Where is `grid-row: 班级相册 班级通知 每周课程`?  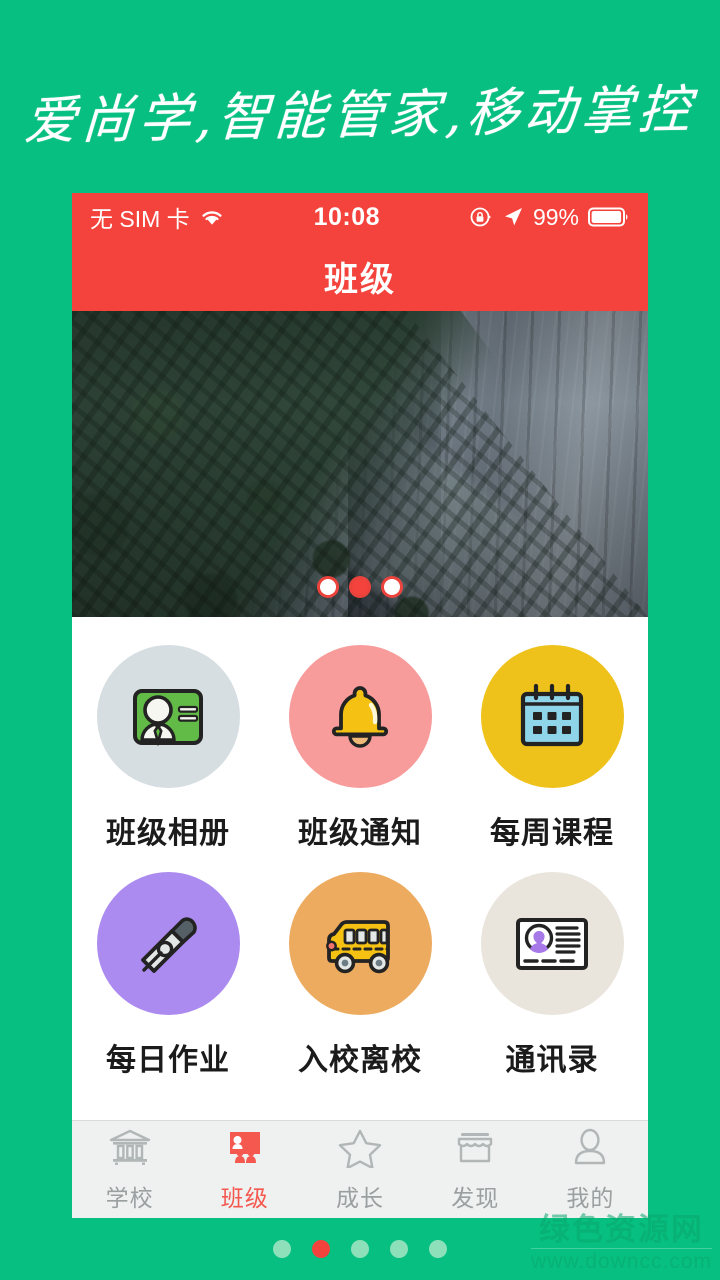
grid-row: 班级相册 班级通知 每周课程 is located at coordinates (360, 752).